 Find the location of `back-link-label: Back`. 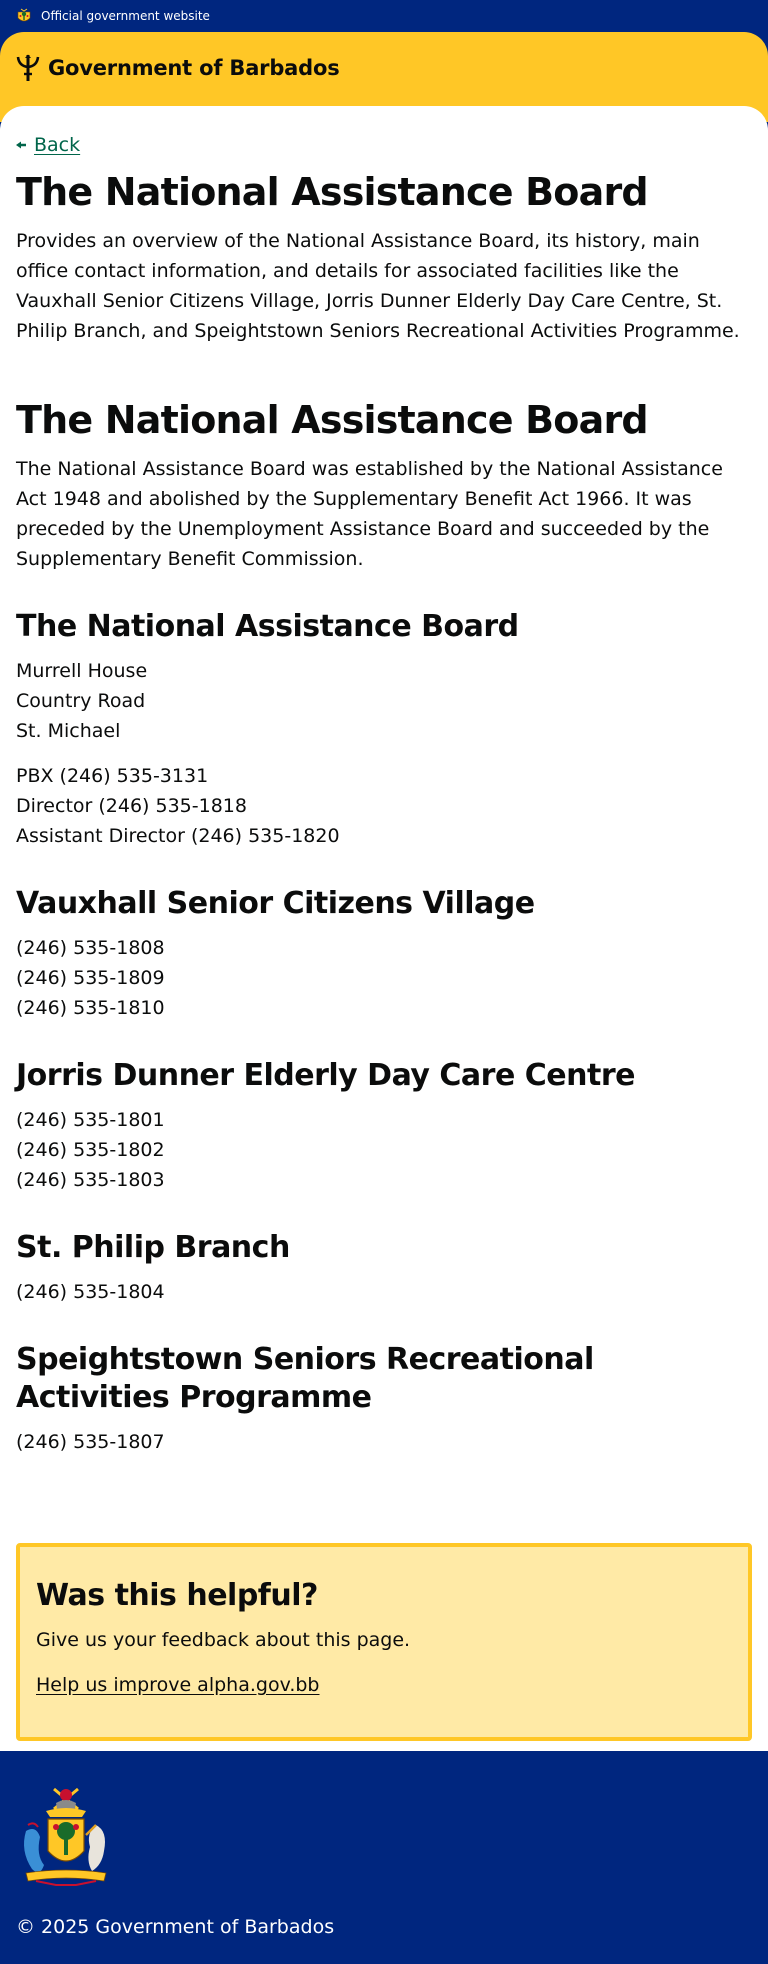

back-link-label: Back is located at coordinates (57, 145).